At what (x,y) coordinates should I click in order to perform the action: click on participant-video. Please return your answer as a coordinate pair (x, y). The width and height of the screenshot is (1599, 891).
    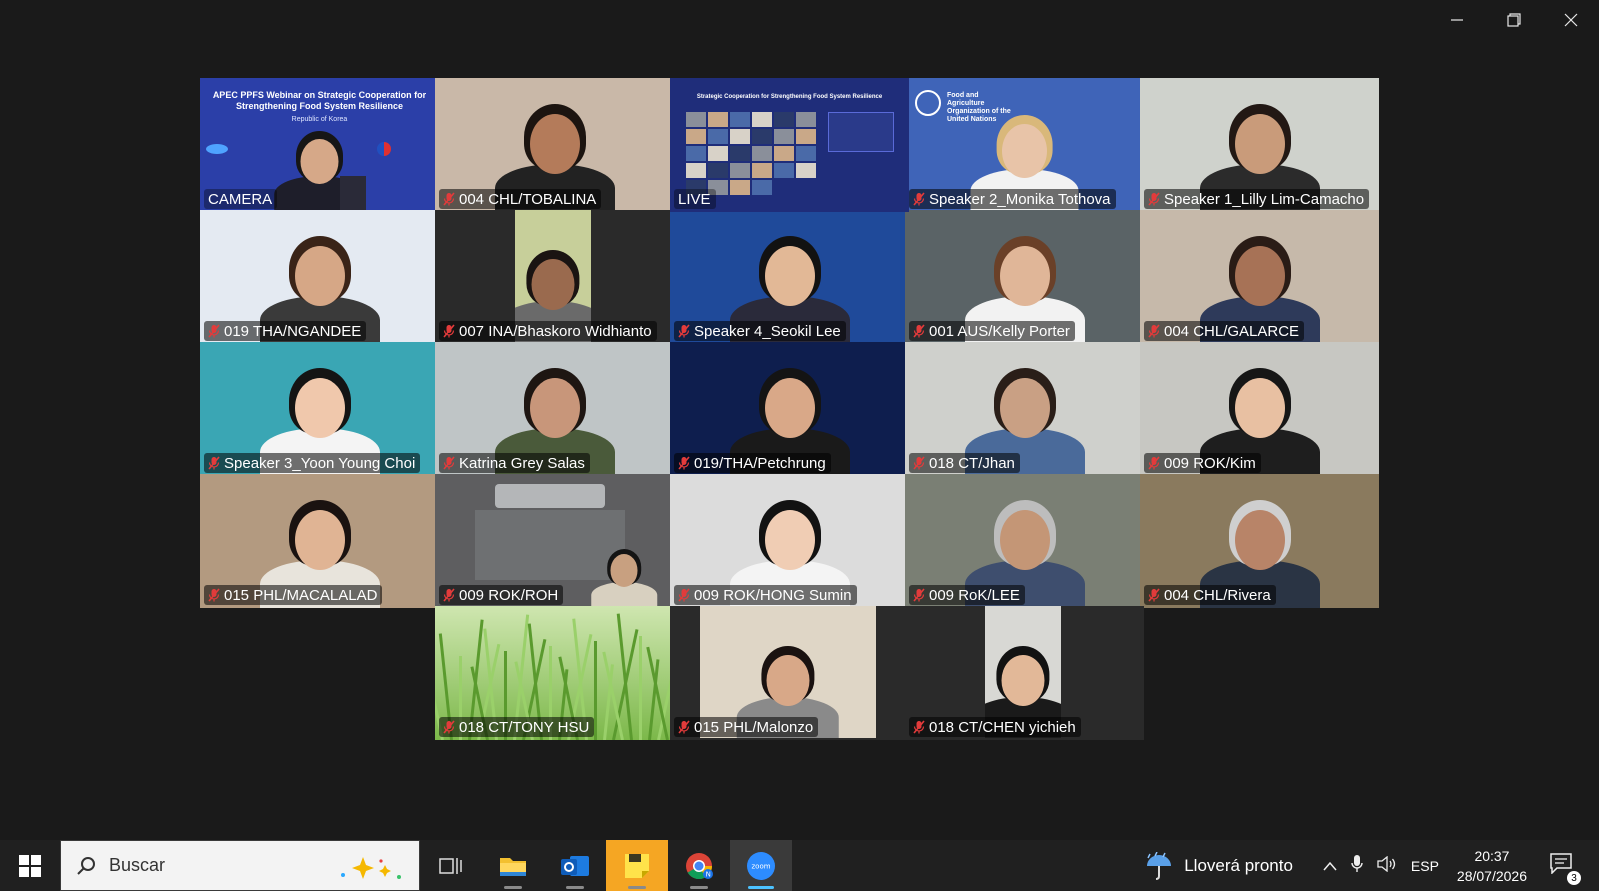
    Looking at the image, I should click on (624, 575).